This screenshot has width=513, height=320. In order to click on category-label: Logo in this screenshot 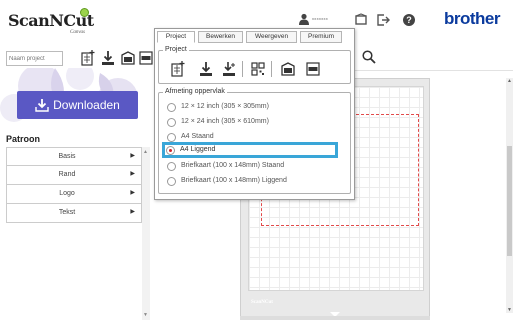, I will do `click(67, 193)`.